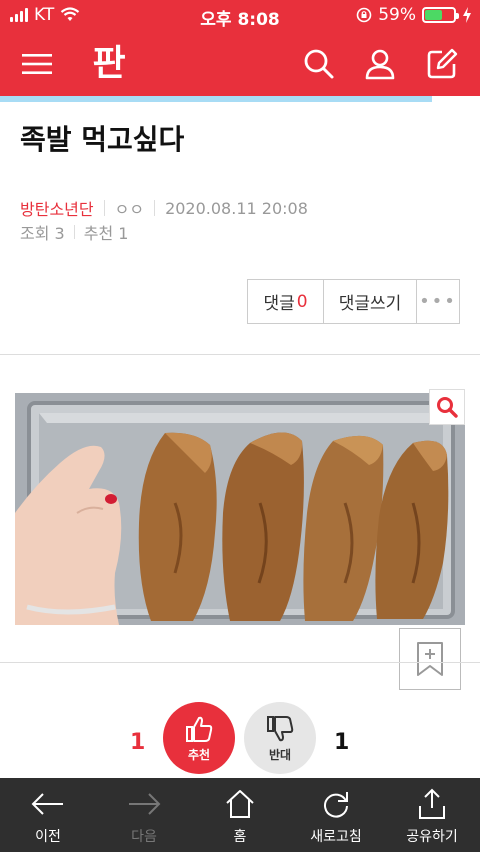  What do you see at coordinates (138, 742) in the screenshot?
I see `upvote-count: 1` at bounding box center [138, 742].